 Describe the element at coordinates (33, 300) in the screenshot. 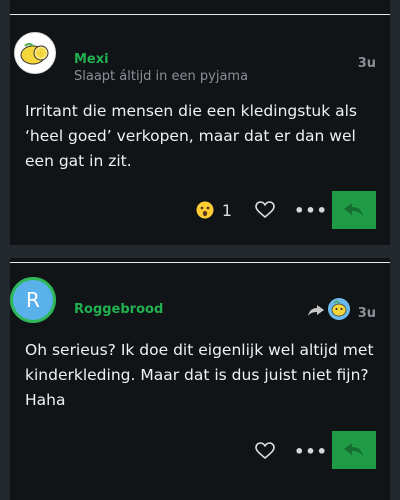

I see `avatar: R` at that location.